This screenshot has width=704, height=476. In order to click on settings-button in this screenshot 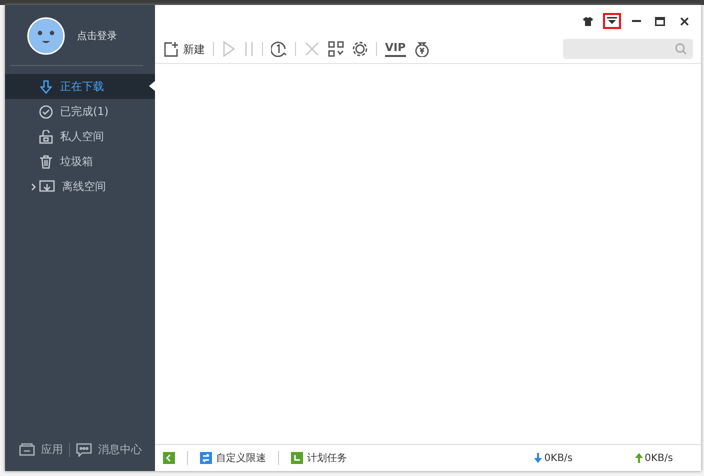, I will do `click(360, 49)`.